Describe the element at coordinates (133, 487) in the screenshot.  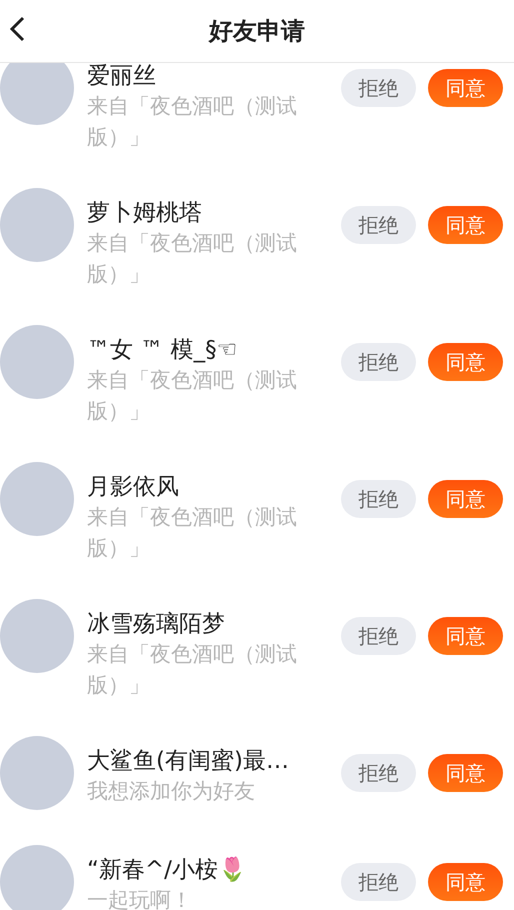
I see `user-name: 月影依风` at that location.